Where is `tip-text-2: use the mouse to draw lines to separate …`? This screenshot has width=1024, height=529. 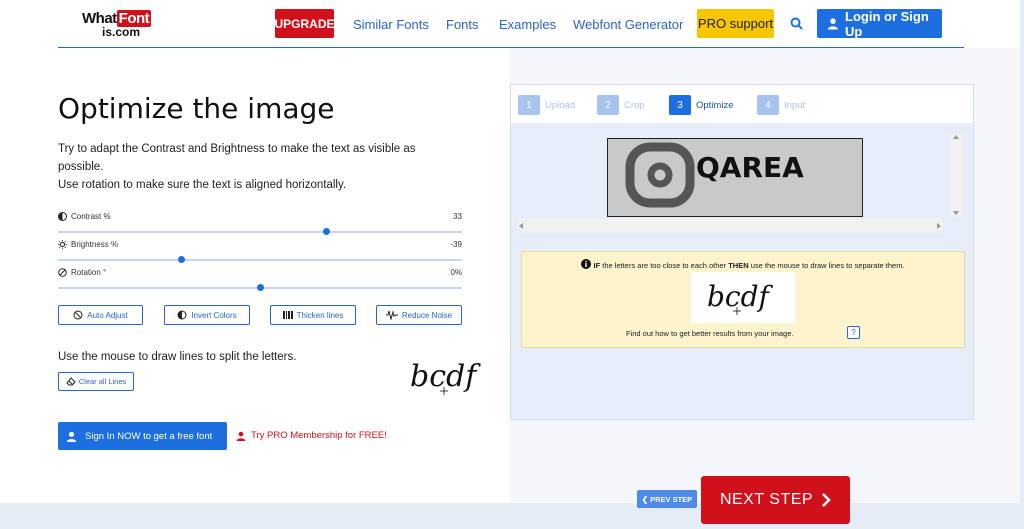
tip-text-2: use the mouse to draw lines to separate … is located at coordinates (827, 265).